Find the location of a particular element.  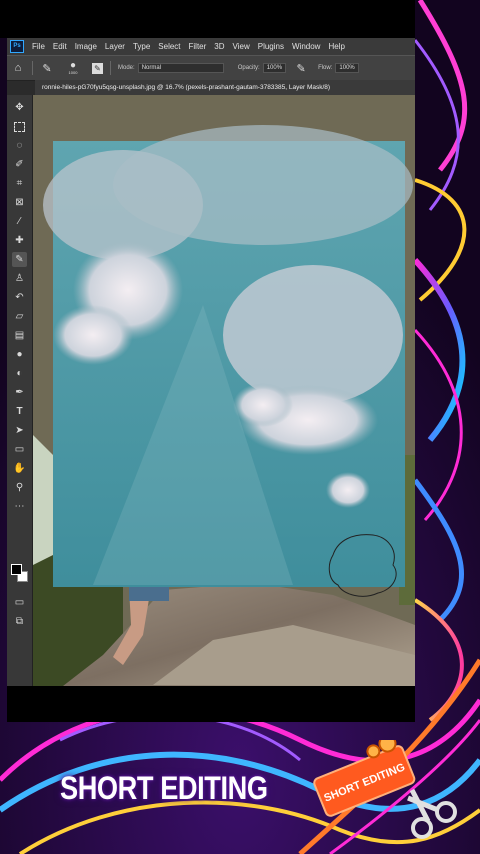

short-editing-badge: SHORT EDITING is located at coordinates (385, 789).